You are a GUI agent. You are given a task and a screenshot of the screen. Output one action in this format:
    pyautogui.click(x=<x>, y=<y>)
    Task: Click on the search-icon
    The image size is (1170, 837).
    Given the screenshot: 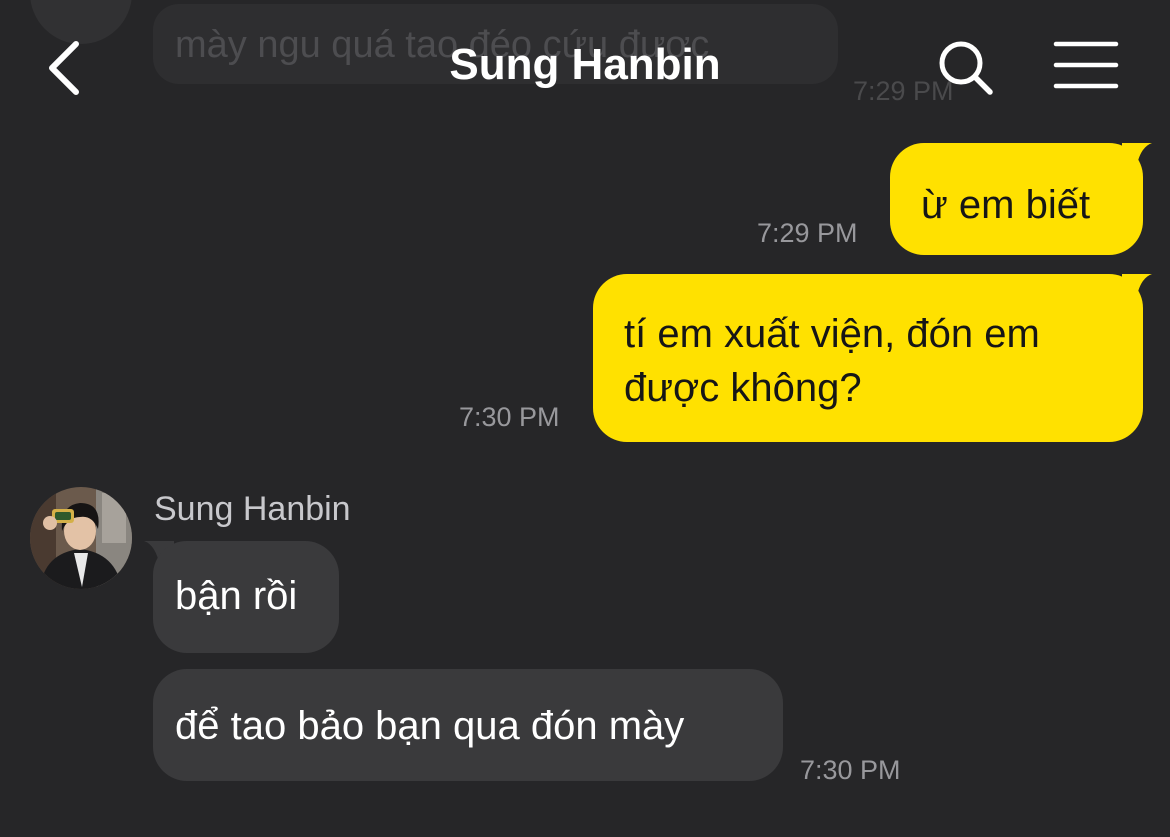 What is the action you would take?
    pyautogui.click(x=966, y=68)
    